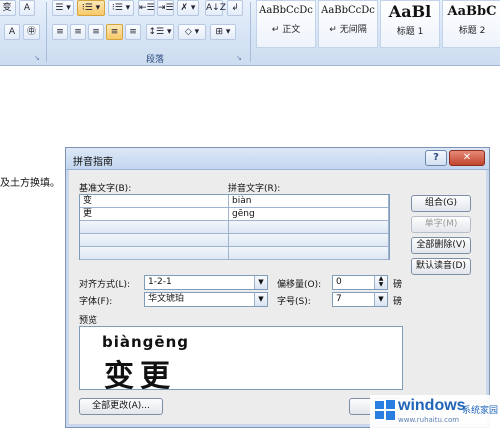 Image resolution: width=500 pixels, height=428 pixels. I want to click on enclose-char-button: ㊥, so click(31, 32).